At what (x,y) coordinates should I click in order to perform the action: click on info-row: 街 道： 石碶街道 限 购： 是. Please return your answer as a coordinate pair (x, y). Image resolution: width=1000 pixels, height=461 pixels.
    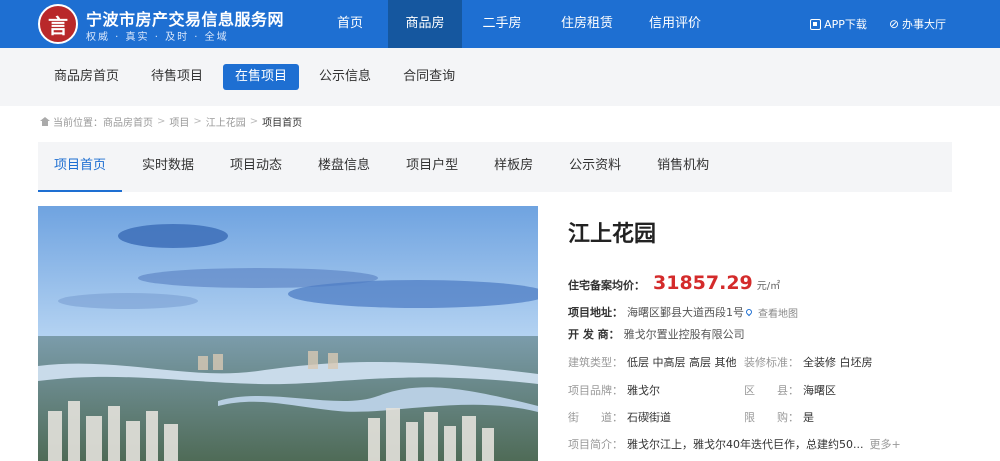
    Looking at the image, I should click on (691, 417).